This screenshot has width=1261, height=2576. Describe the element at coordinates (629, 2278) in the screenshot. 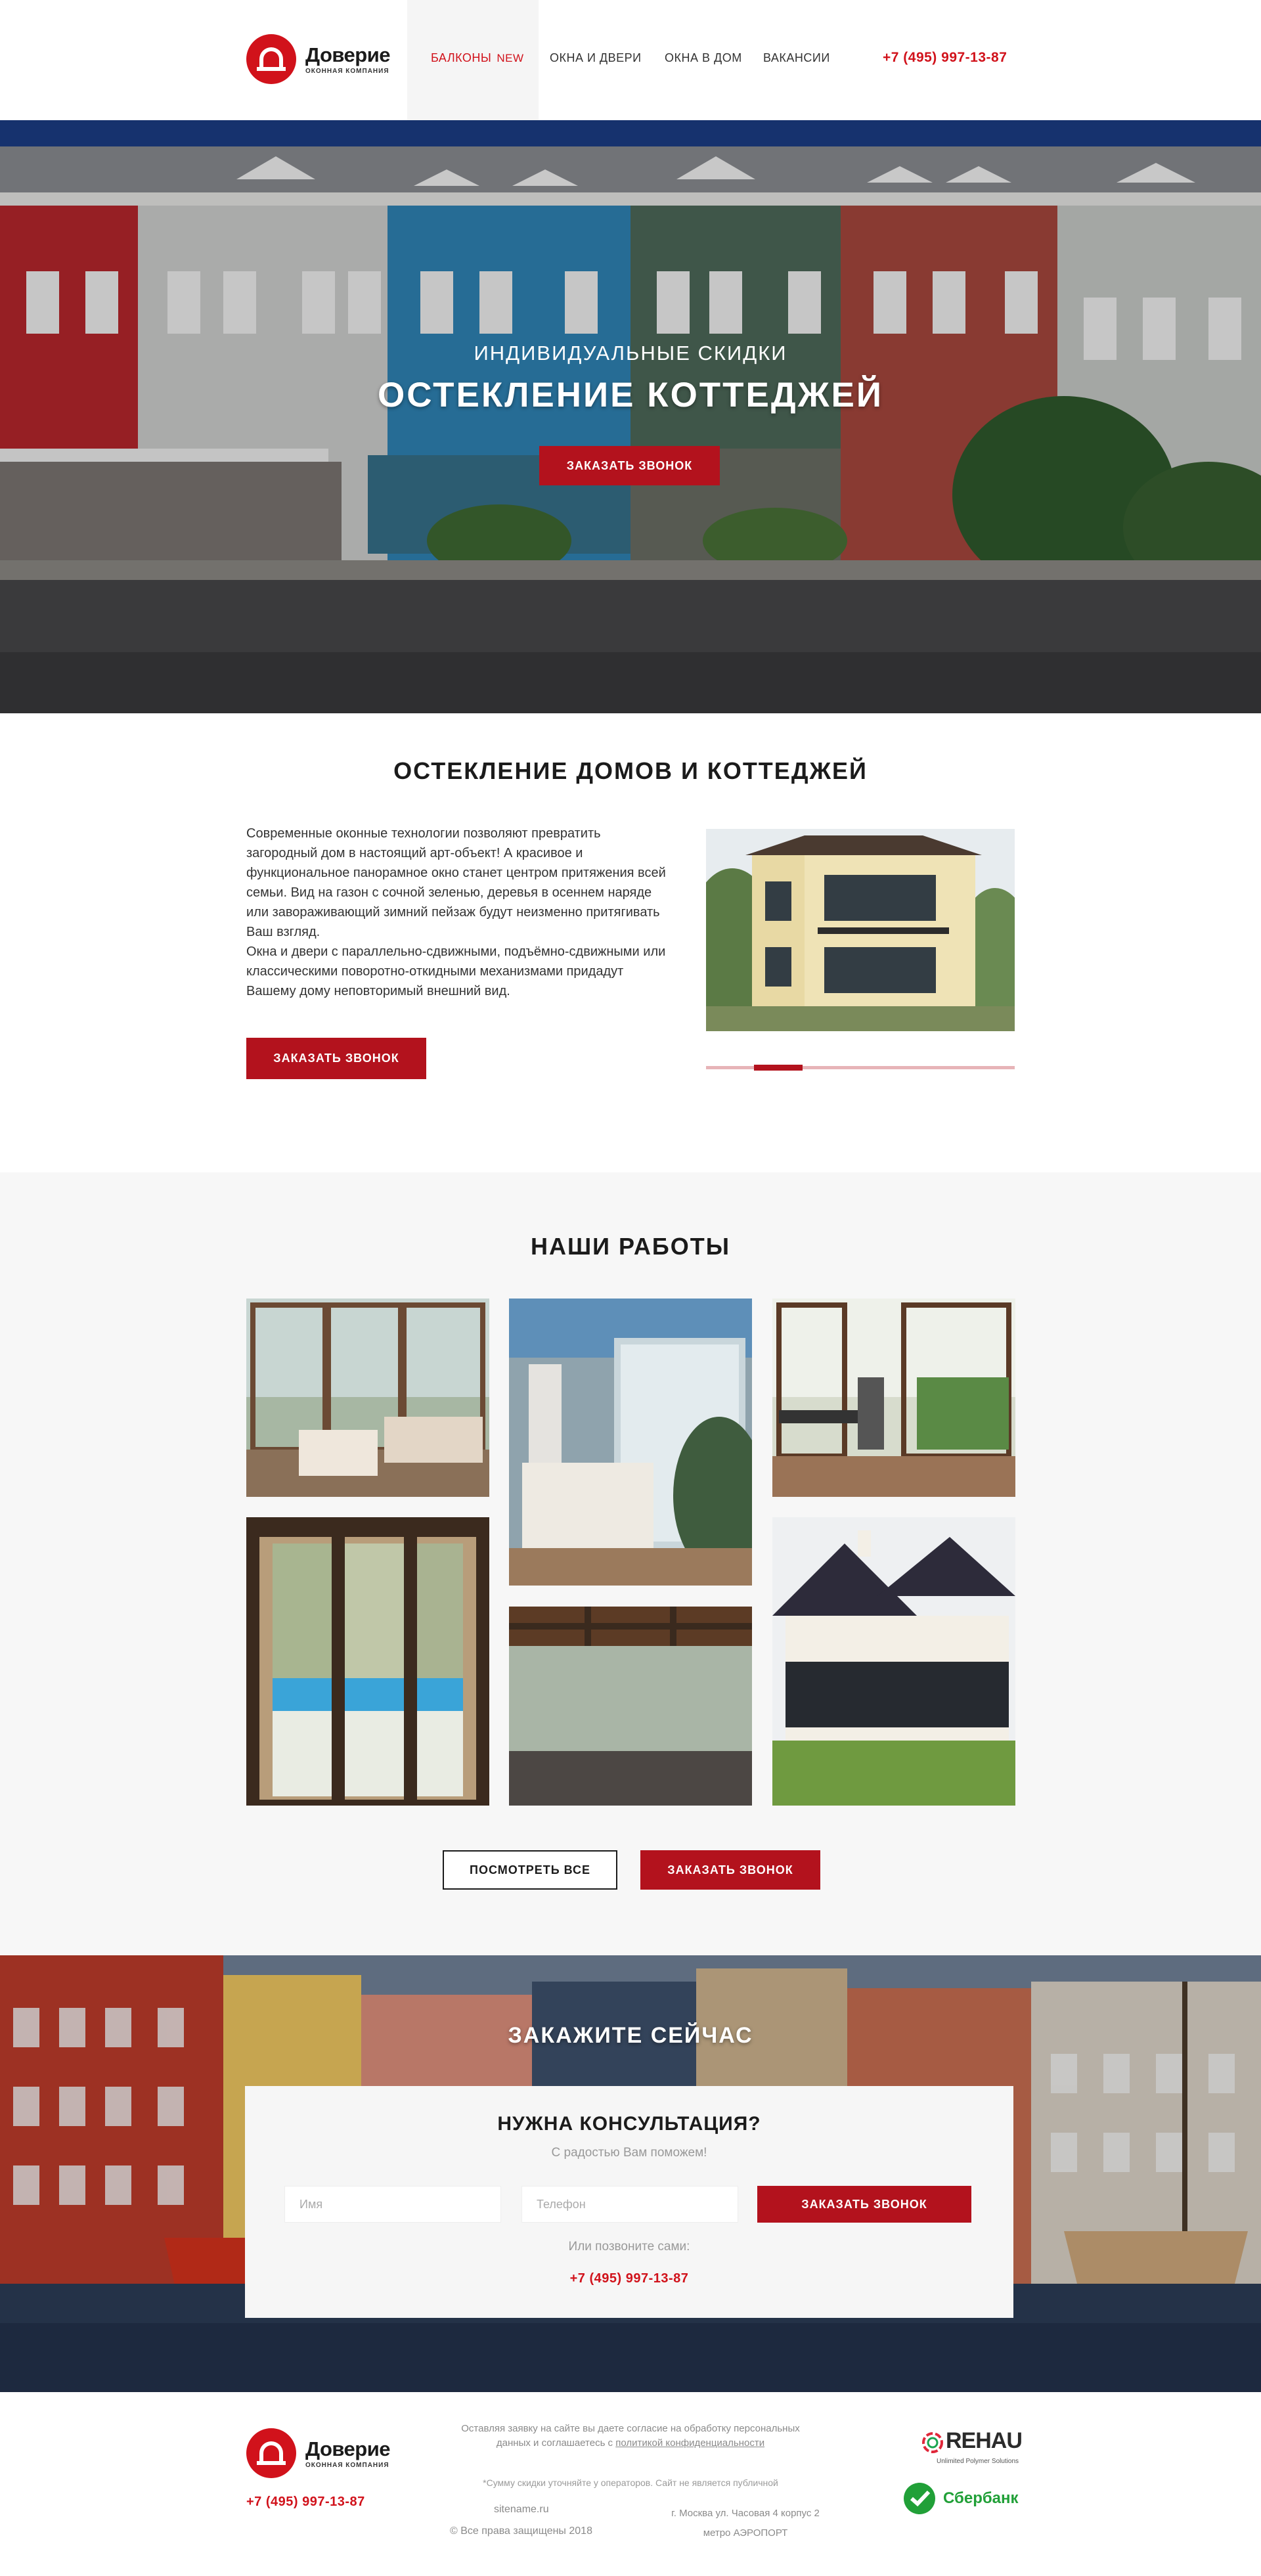

I see `consultation-phone-link: +7 (495) 997-13-87` at that location.